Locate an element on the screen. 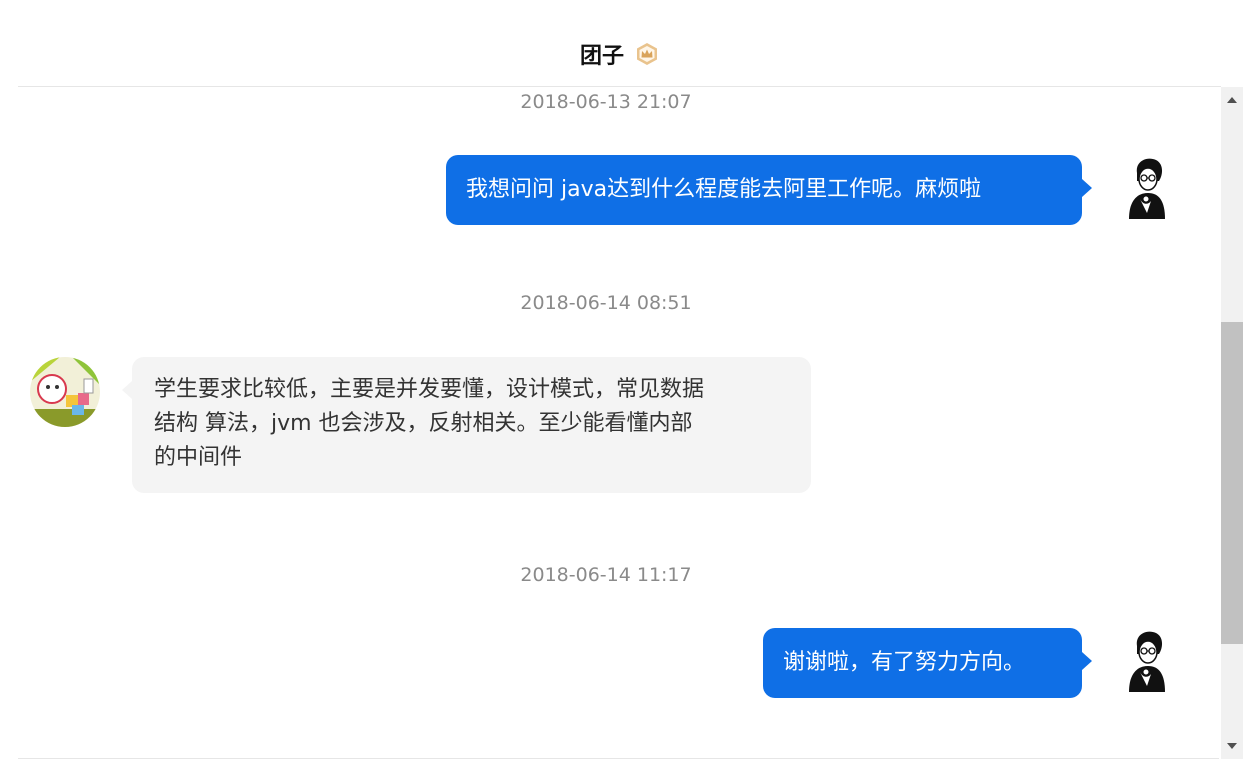  message-line: 学生要求比较低，主要是并发要懂，设计模式，常见数据 is located at coordinates (429, 389).